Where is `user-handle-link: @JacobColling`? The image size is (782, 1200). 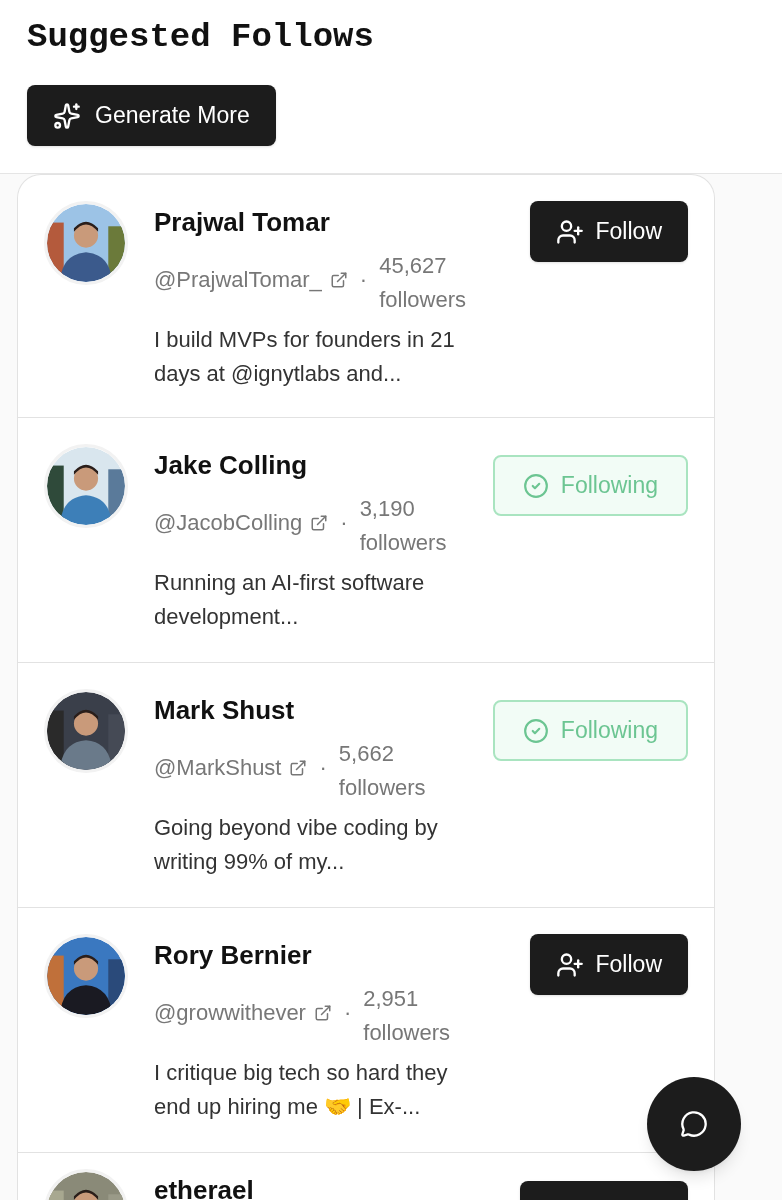 user-handle-link: @JacobColling is located at coordinates (228, 523).